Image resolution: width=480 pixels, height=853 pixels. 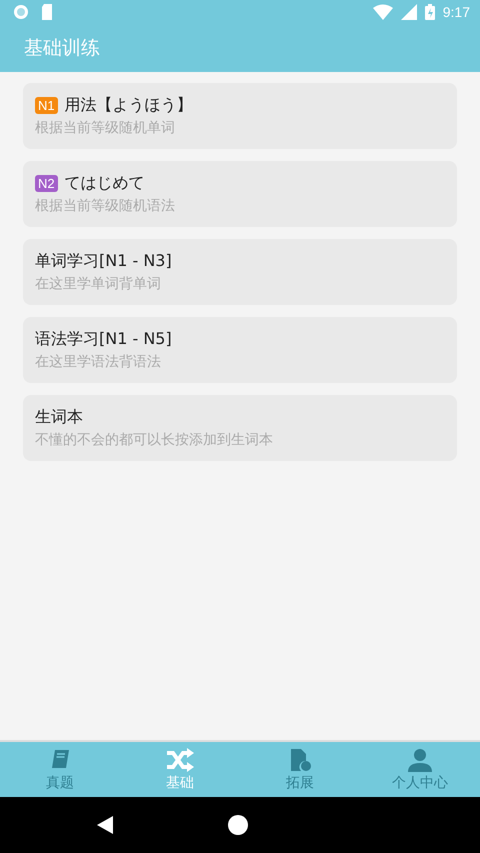 I want to click on app-title: 基础训练, so click(x=62, y=48).